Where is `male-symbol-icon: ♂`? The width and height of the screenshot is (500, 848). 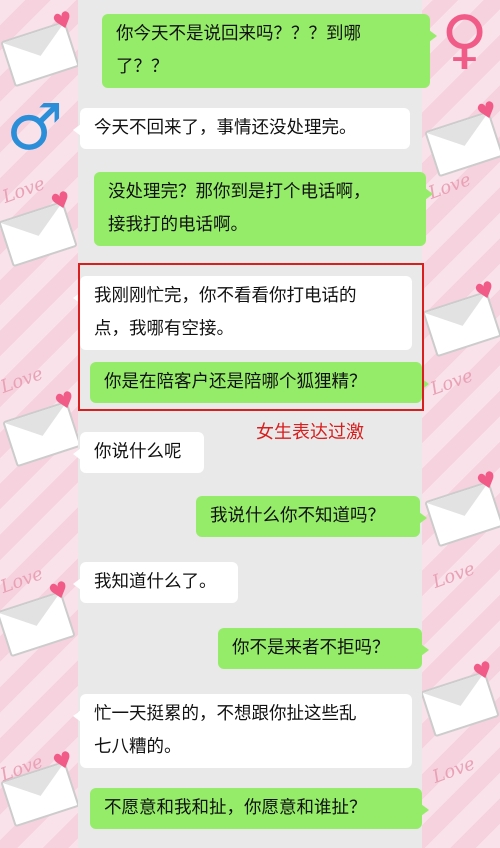
male-symbol-icon: ♂ is located at coordinates (35, 128).